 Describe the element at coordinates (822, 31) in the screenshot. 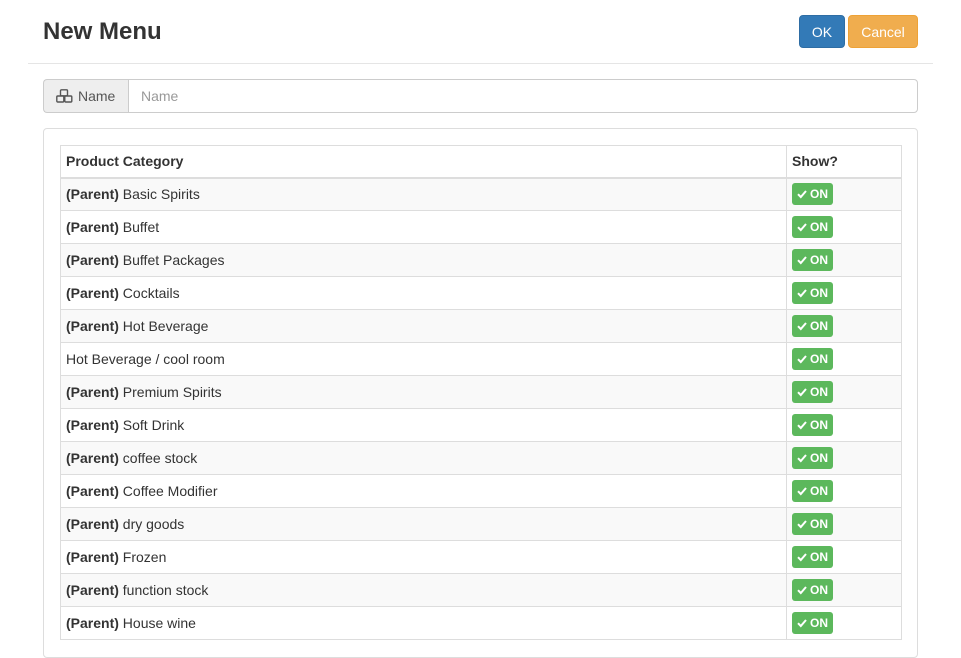

I see `ok-button: OK` at that location.